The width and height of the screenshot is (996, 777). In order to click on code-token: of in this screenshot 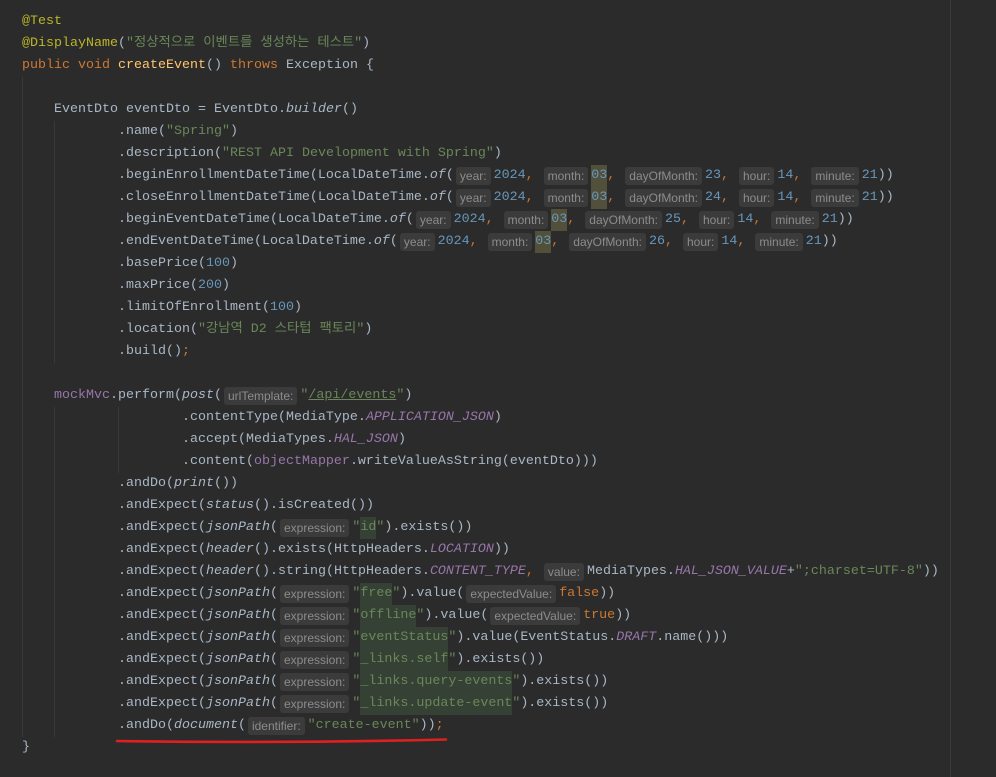, I will do `click(437, 175)`.